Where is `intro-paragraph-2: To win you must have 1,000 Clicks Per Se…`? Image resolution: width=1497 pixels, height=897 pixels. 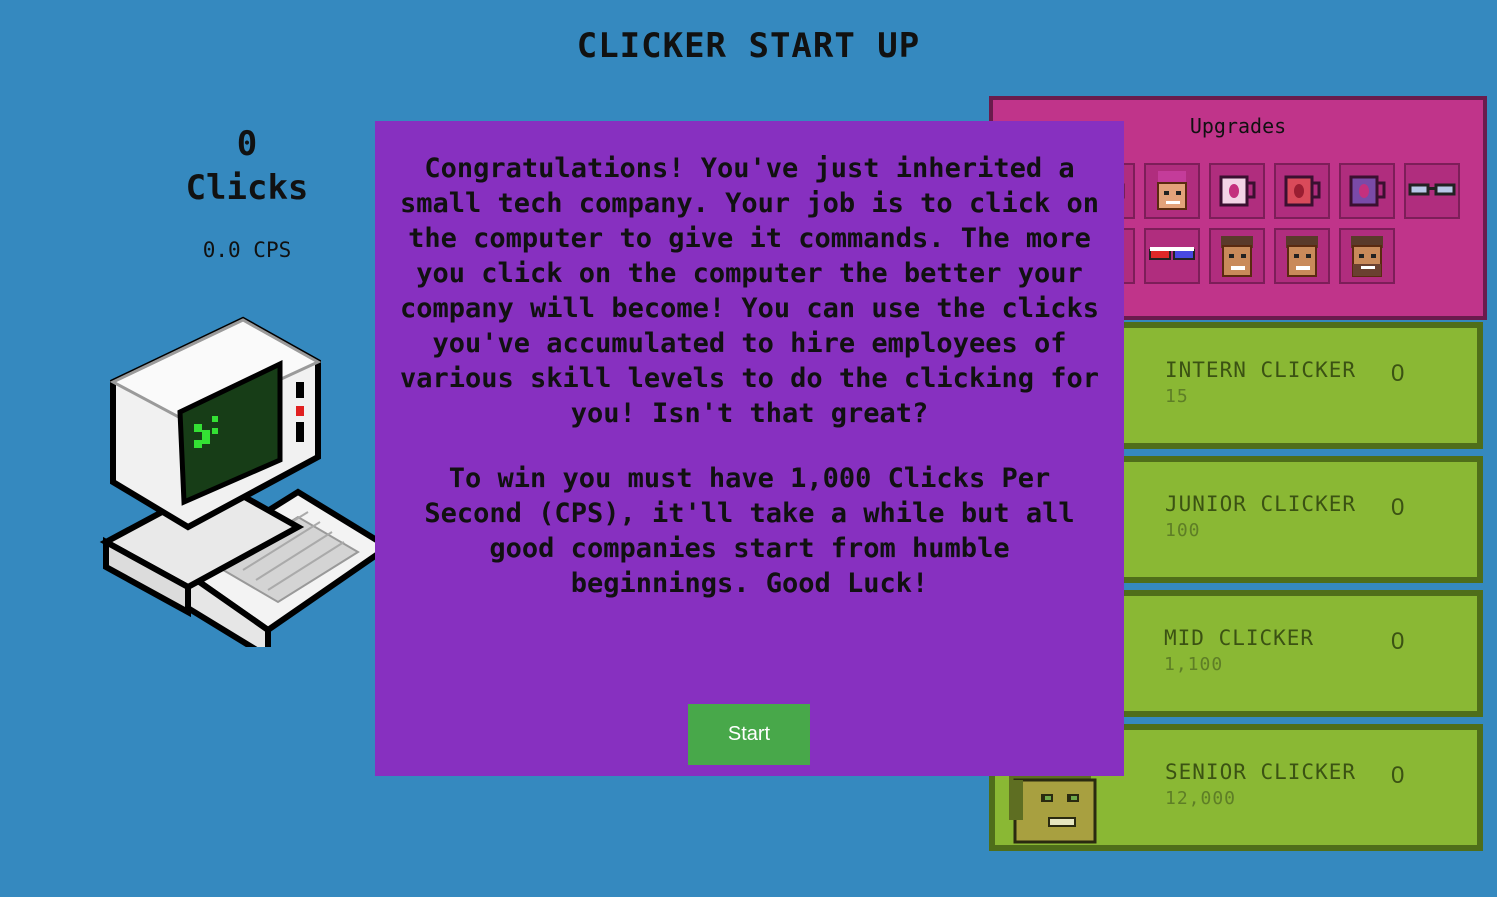 intro-paragraph-2: To win you must have 1,000 Clicks Per Se… is located at coordinates (749, 531).